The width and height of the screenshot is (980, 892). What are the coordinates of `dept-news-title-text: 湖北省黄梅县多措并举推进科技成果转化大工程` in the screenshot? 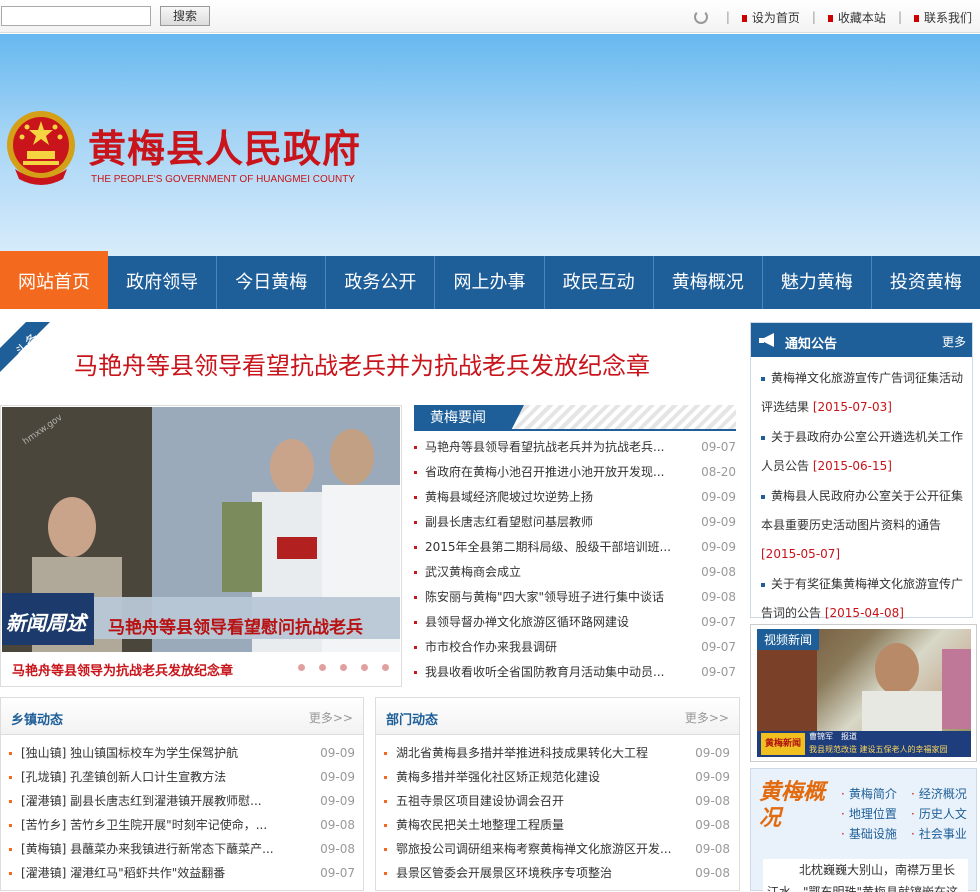 It's located at (522, 753).